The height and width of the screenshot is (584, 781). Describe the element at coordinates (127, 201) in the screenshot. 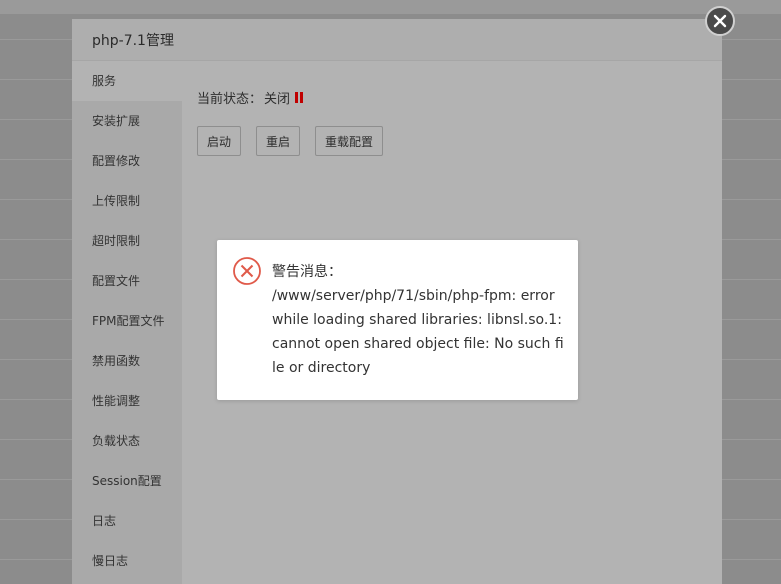

I see `sidebar-item-upload-limit: 上传限制` at that location.